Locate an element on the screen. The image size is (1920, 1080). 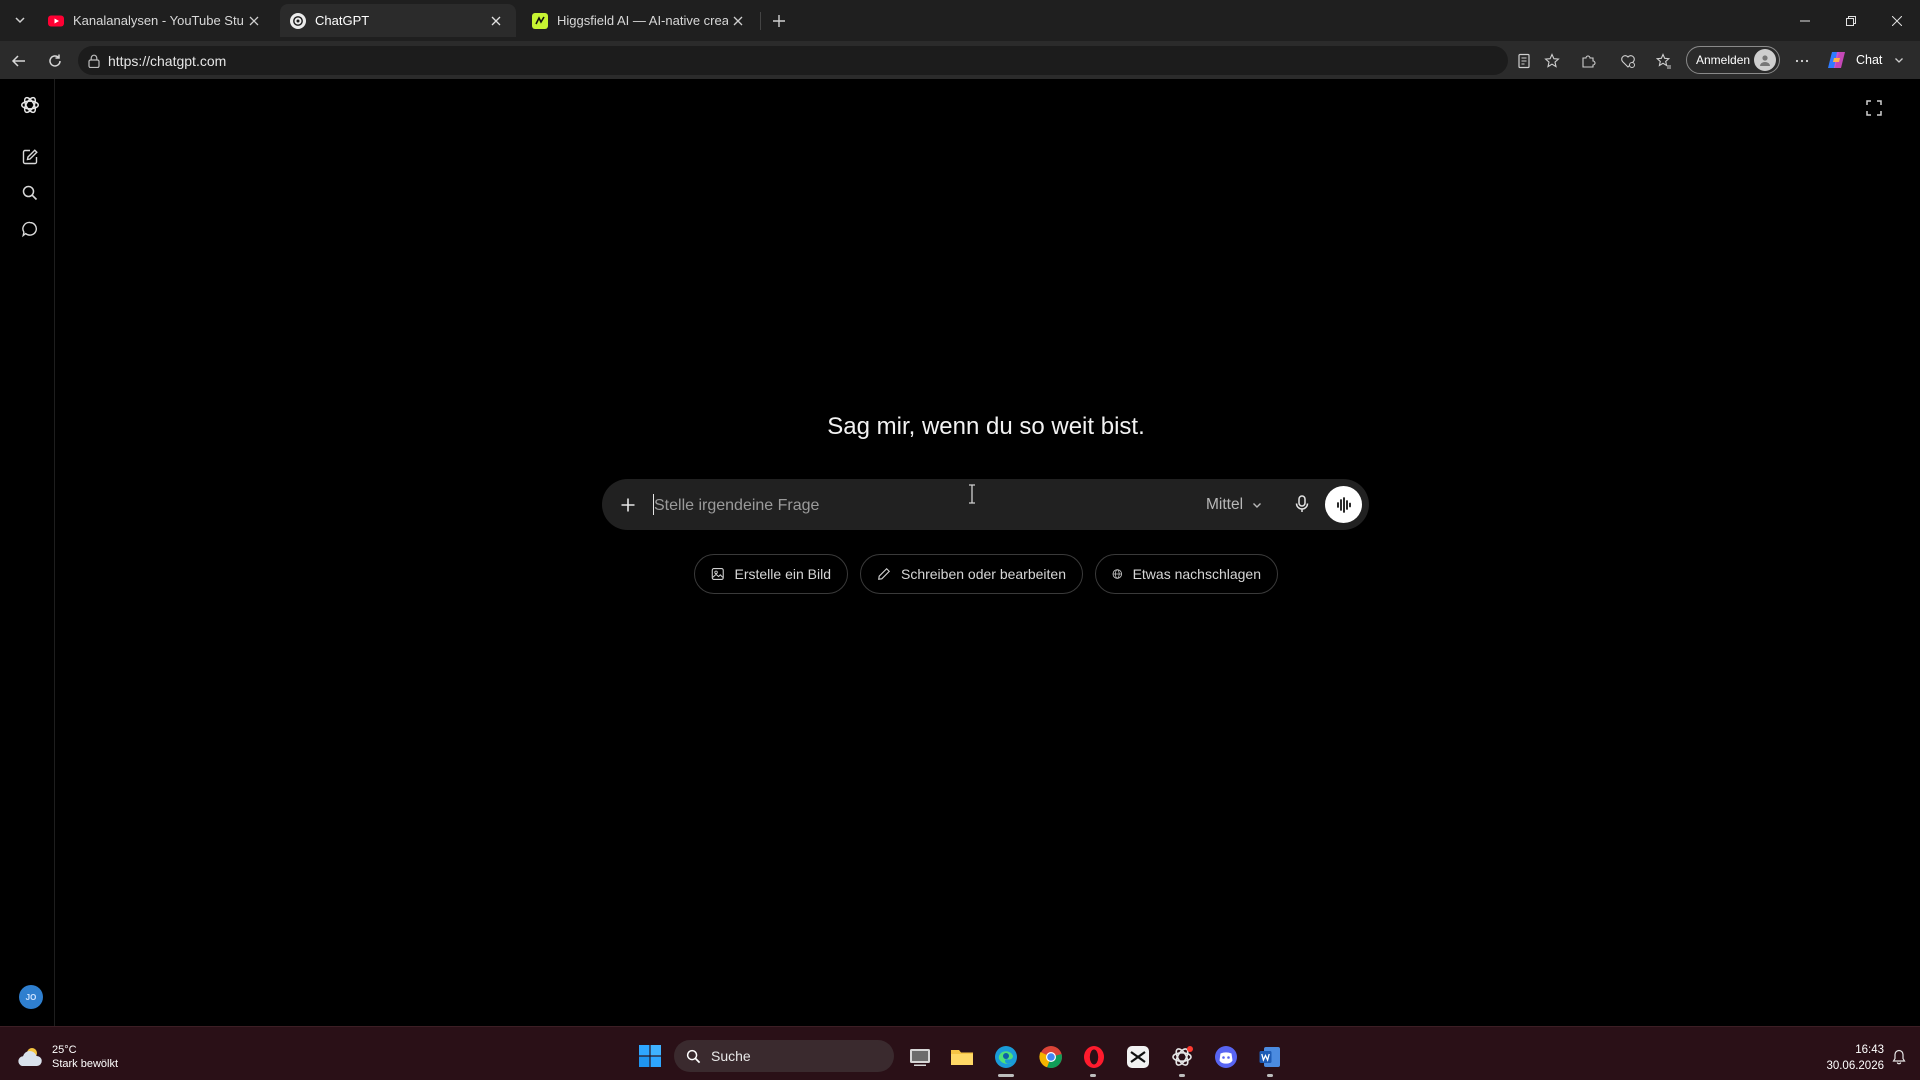
chat-history-button is located at coordinates (30, 229).